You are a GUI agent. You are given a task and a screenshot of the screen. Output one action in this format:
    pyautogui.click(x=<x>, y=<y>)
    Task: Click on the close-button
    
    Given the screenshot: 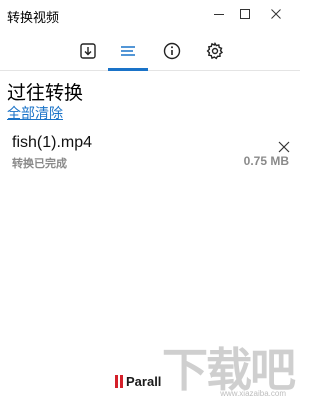 What is the action you would take?
    pyautogui.click(x=276, y=14)
    